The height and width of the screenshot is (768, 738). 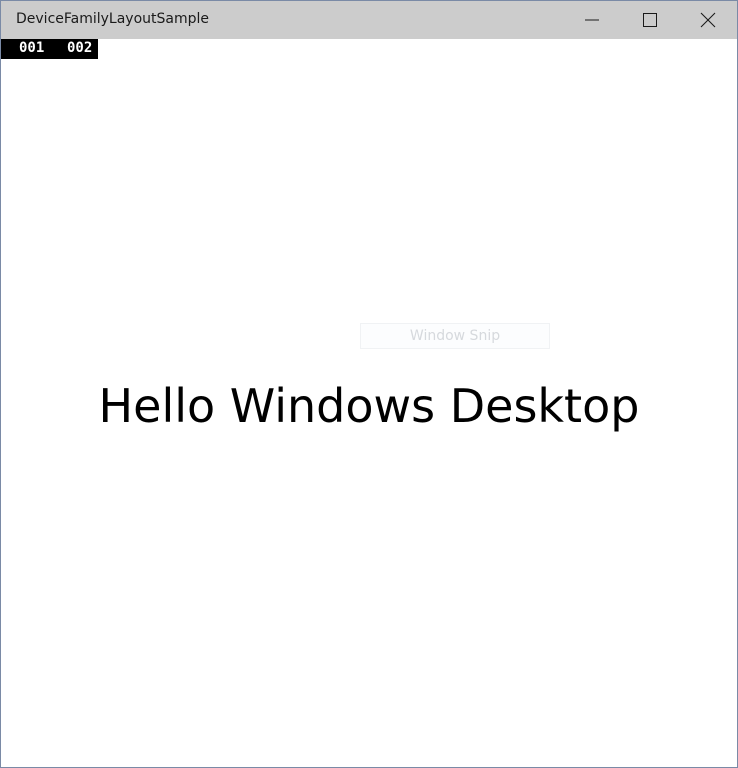 What do you see at coordinates (32, 48) in the screenshot?
I see `frame-counter-value-a: 001` at bounding box center [32, 48].